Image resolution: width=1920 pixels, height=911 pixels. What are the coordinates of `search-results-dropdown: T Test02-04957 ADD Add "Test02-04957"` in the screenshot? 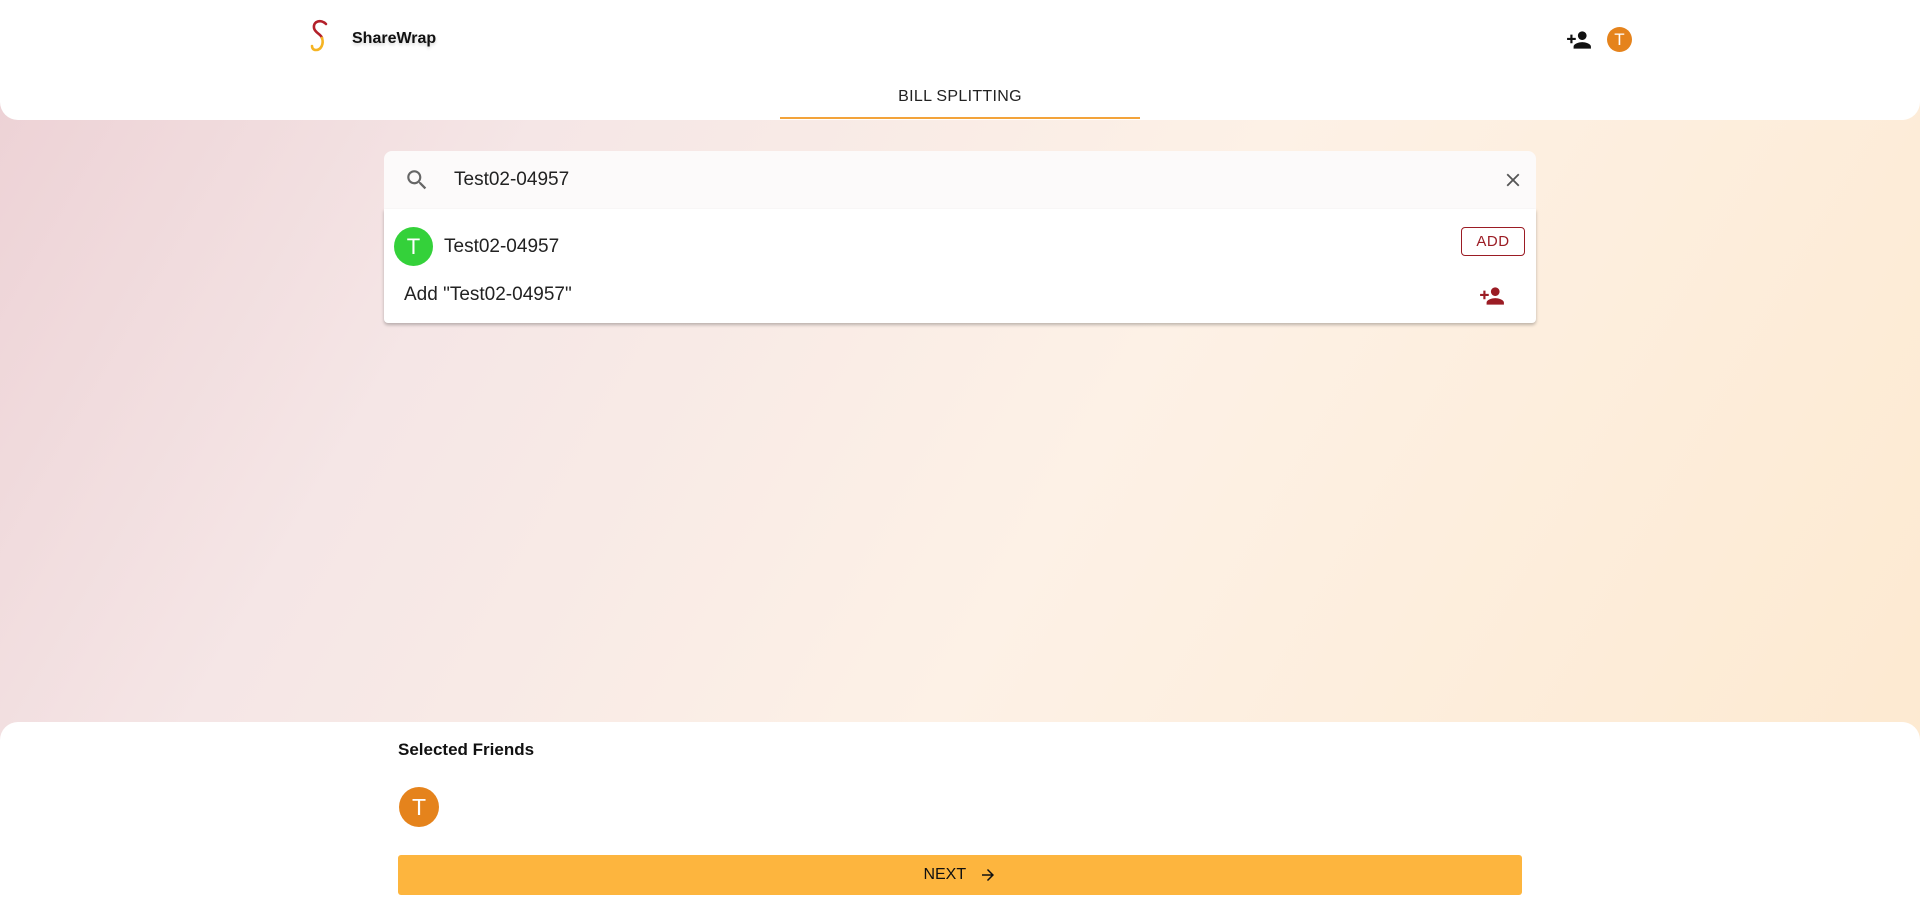 It's located at (960, 266).